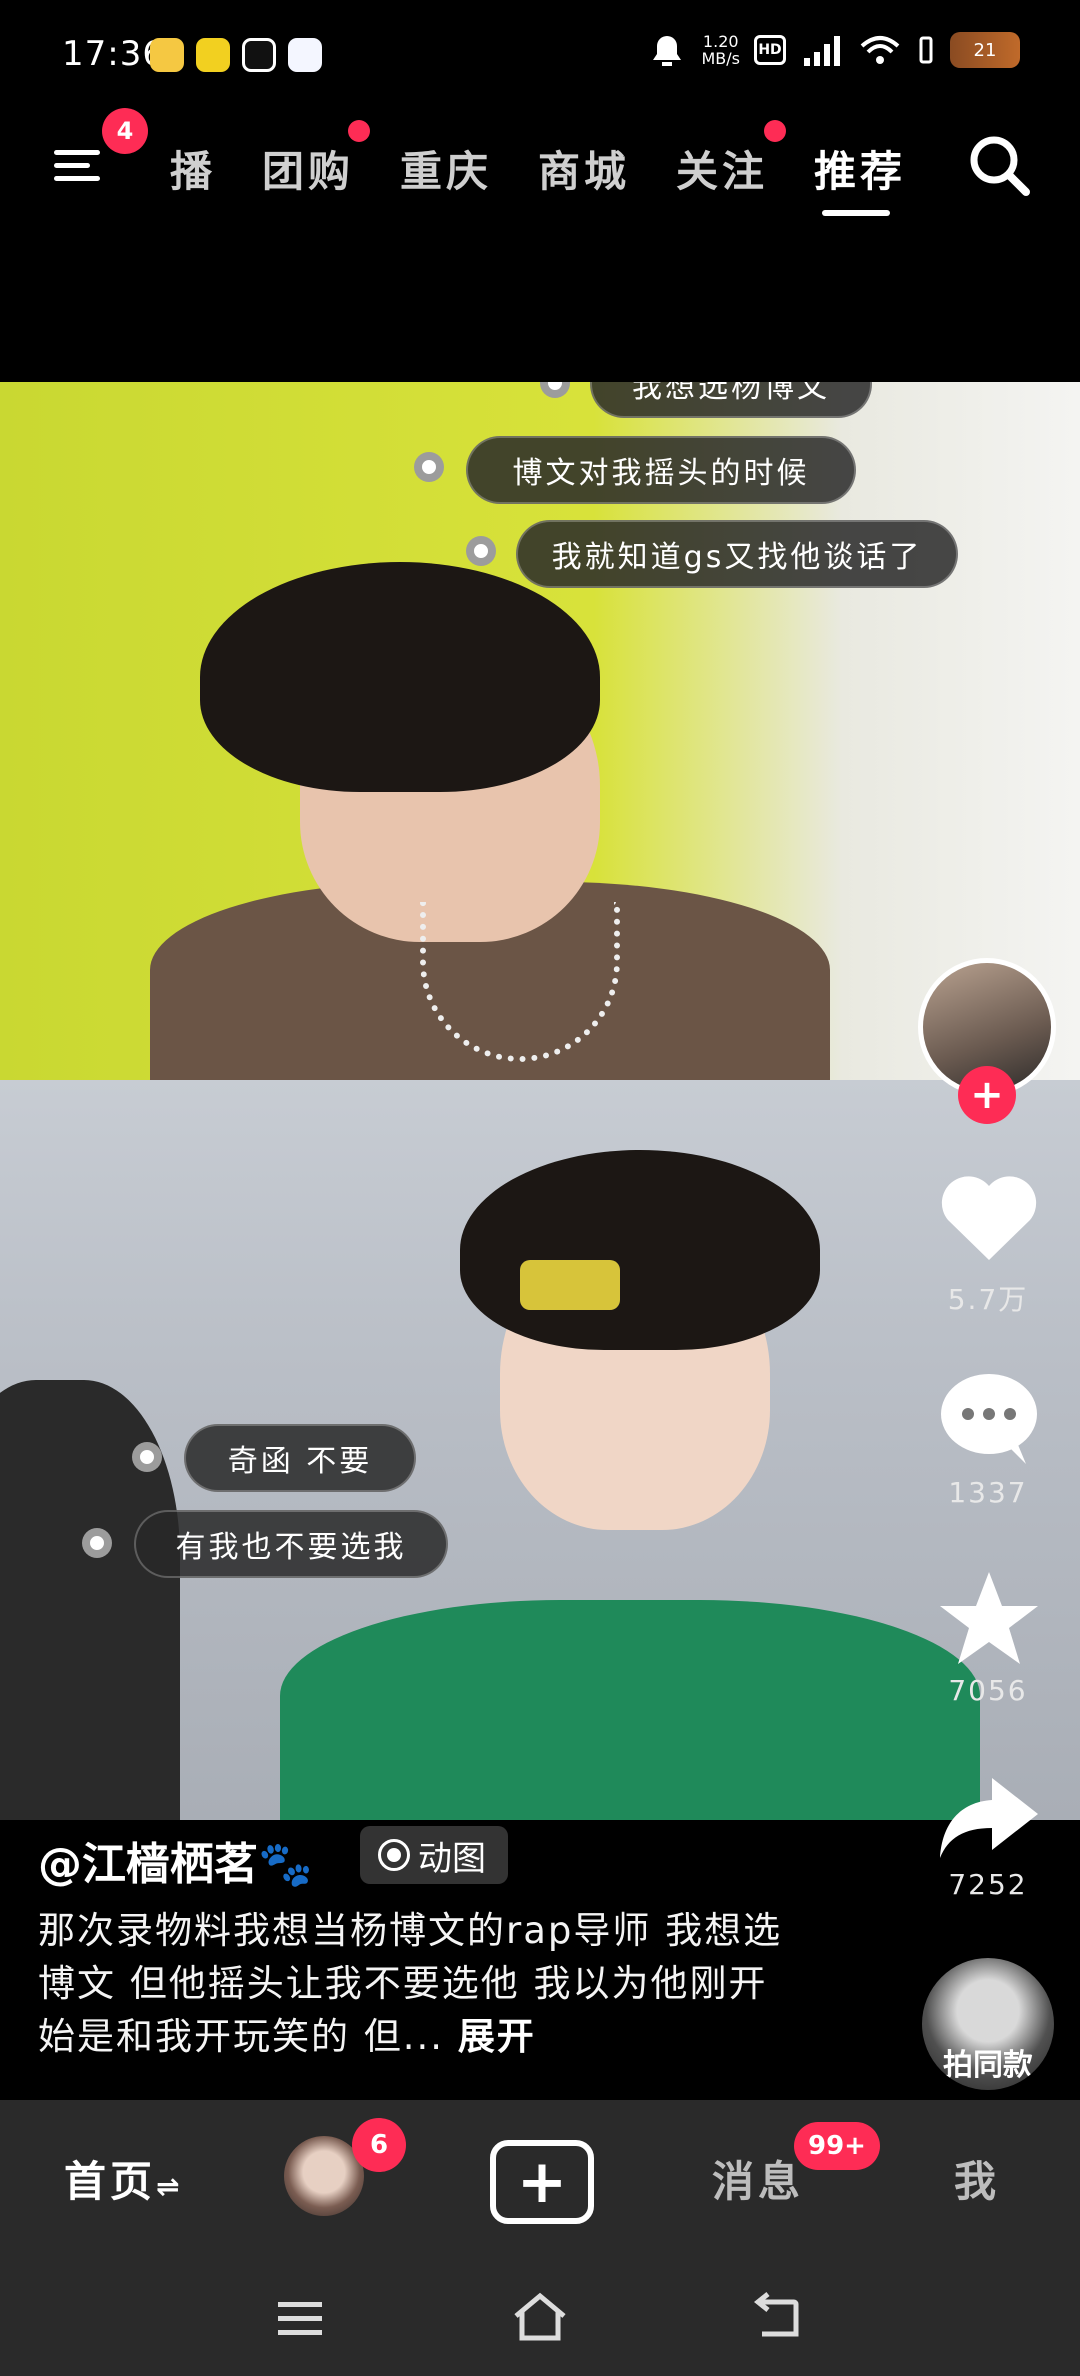 The image size is (1080, 2376). I want to click on search-icon, so click(999, 165).